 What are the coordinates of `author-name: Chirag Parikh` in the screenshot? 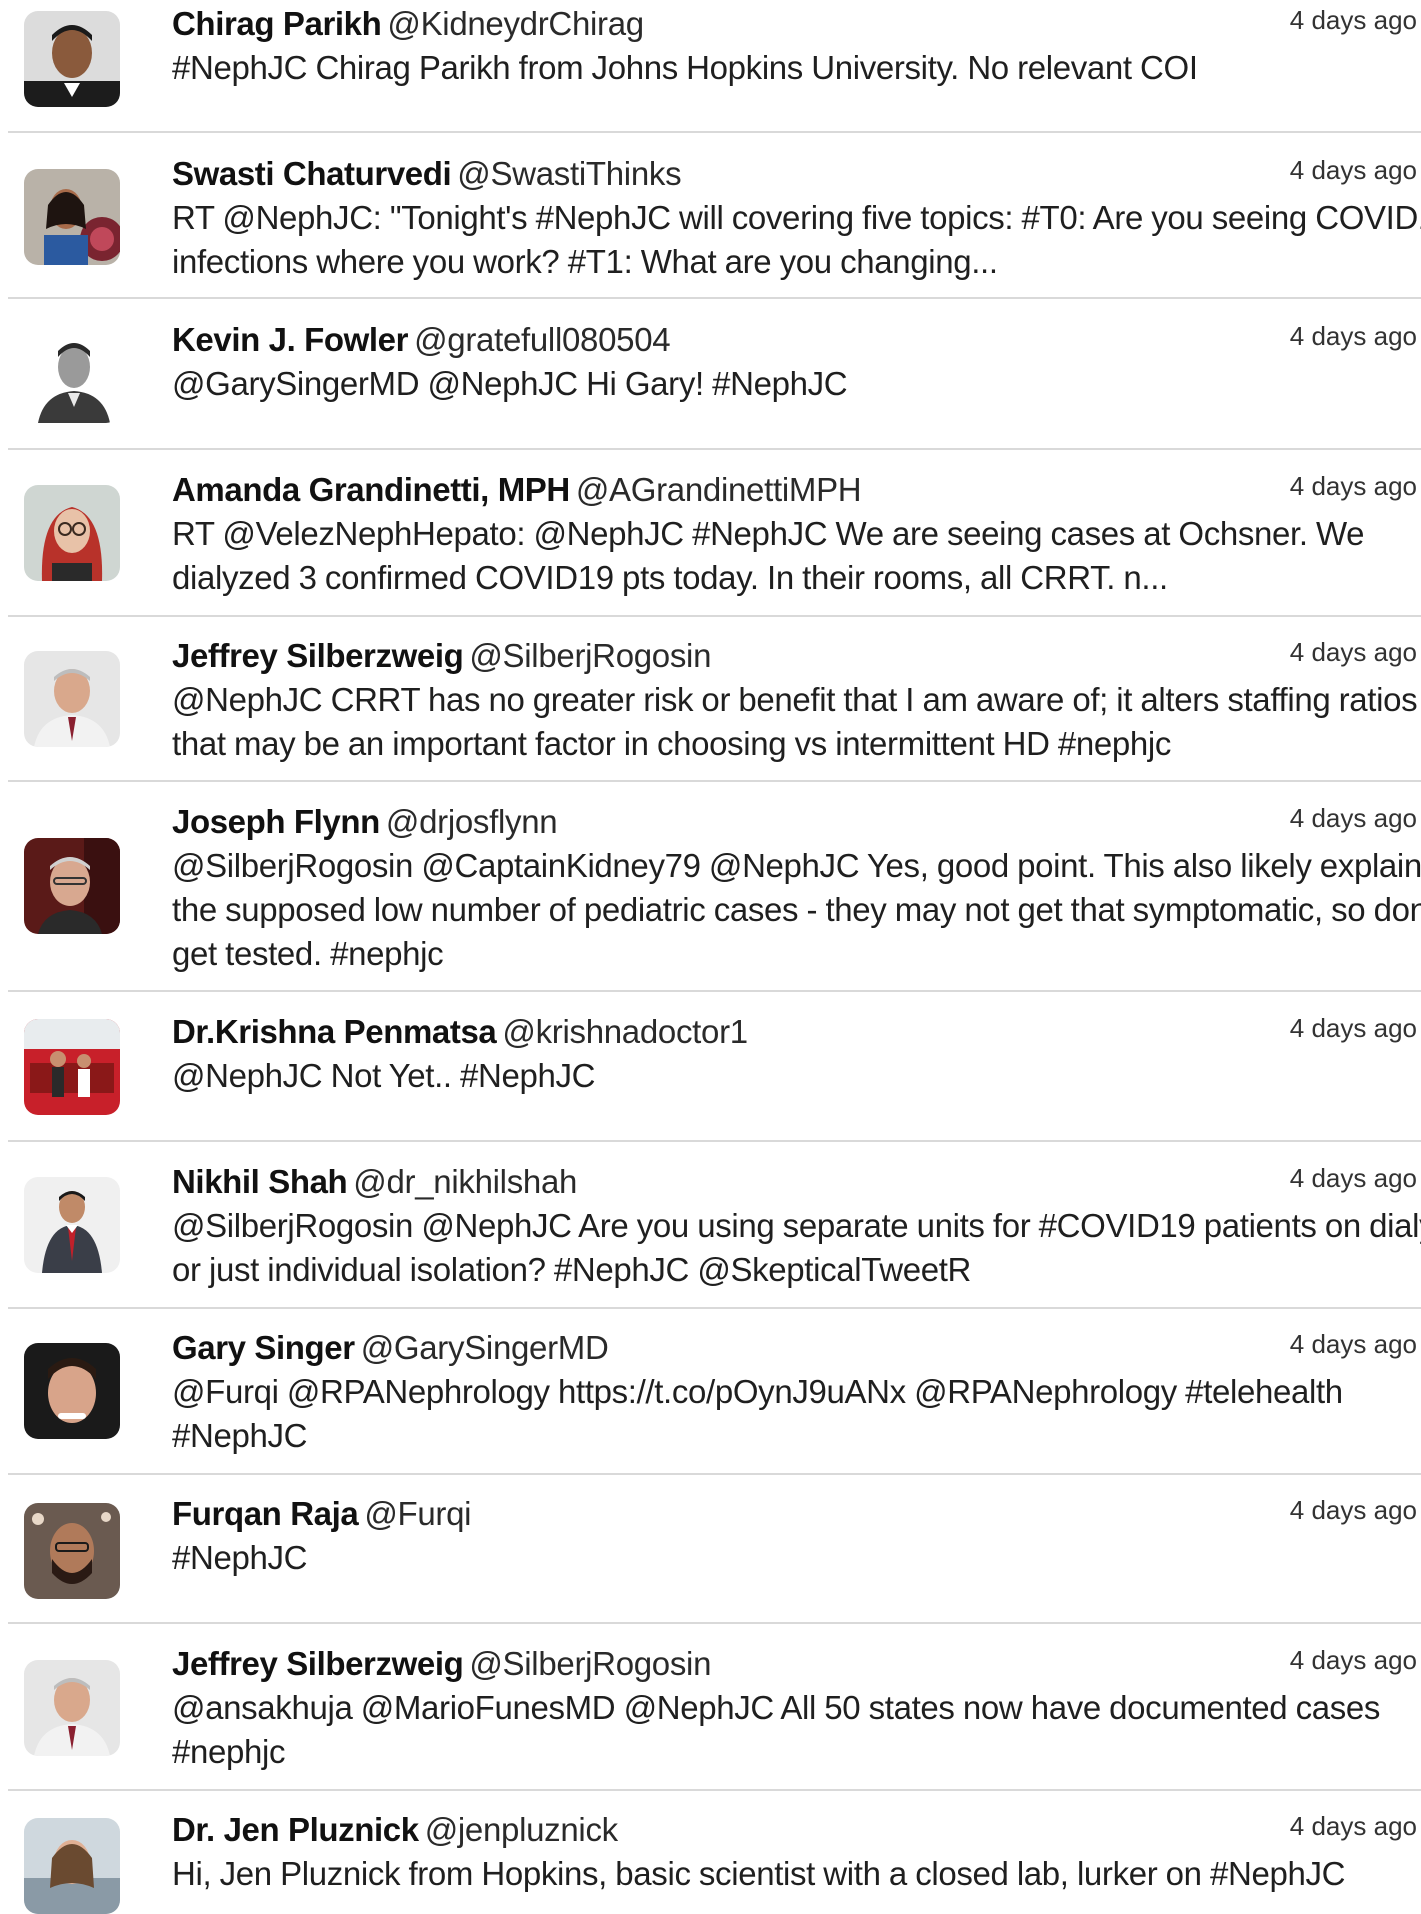 It's located at (277, 23).